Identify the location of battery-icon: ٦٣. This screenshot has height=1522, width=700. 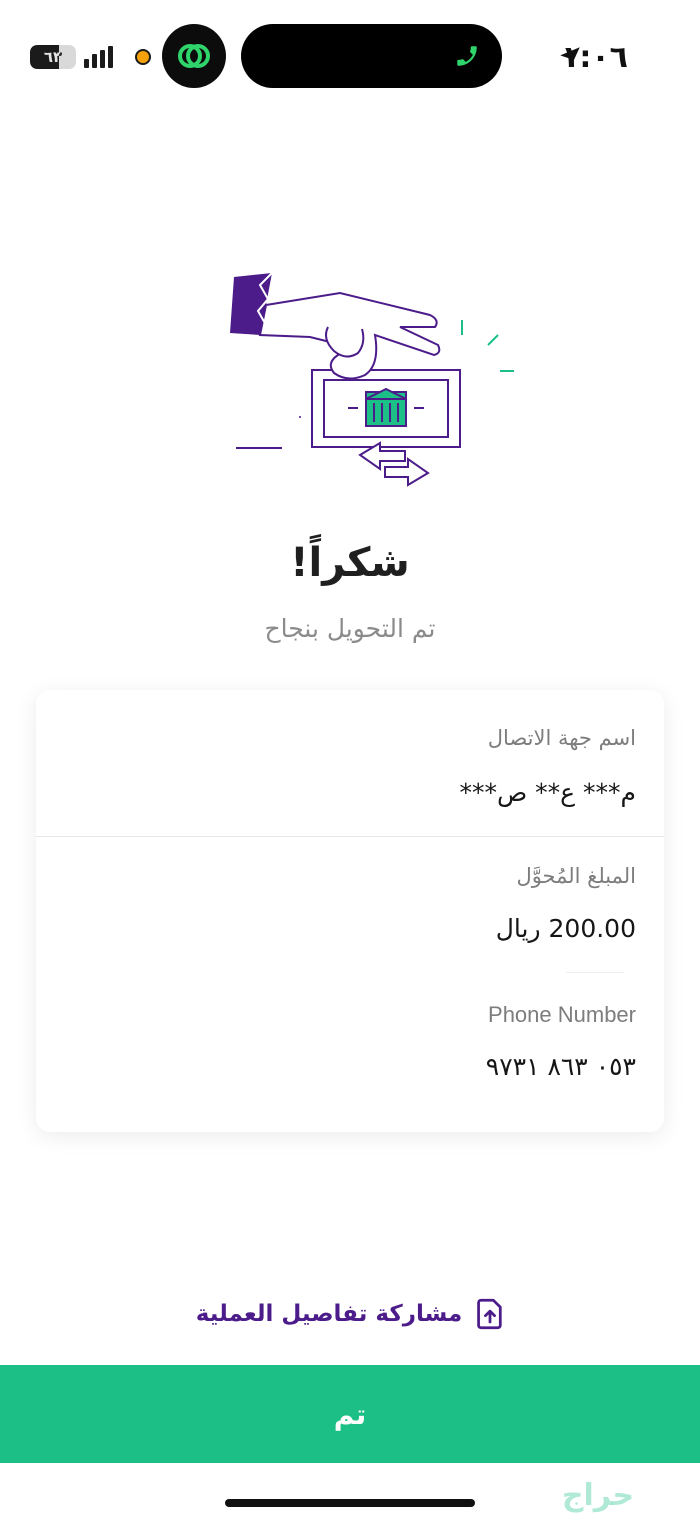
(53, 57).